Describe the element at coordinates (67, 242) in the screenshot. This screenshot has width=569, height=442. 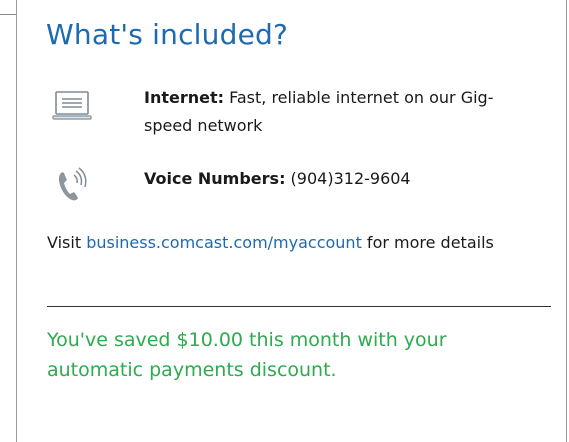
I see `visit-prefix: Visit` at that location.